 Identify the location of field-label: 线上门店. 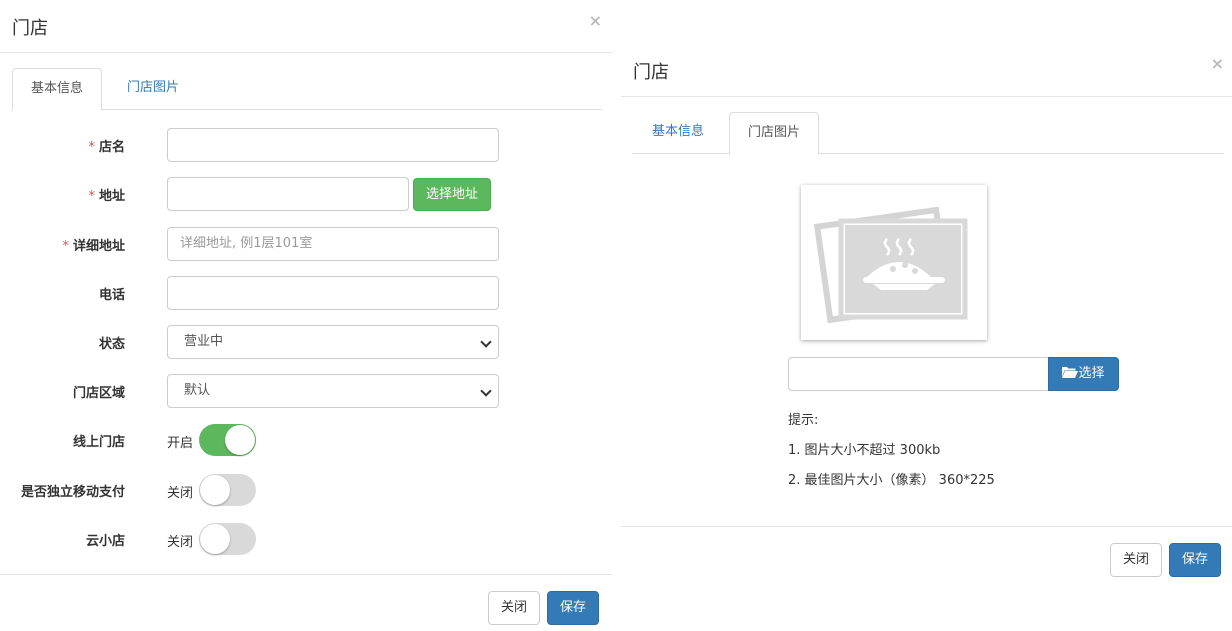
(99, 440).